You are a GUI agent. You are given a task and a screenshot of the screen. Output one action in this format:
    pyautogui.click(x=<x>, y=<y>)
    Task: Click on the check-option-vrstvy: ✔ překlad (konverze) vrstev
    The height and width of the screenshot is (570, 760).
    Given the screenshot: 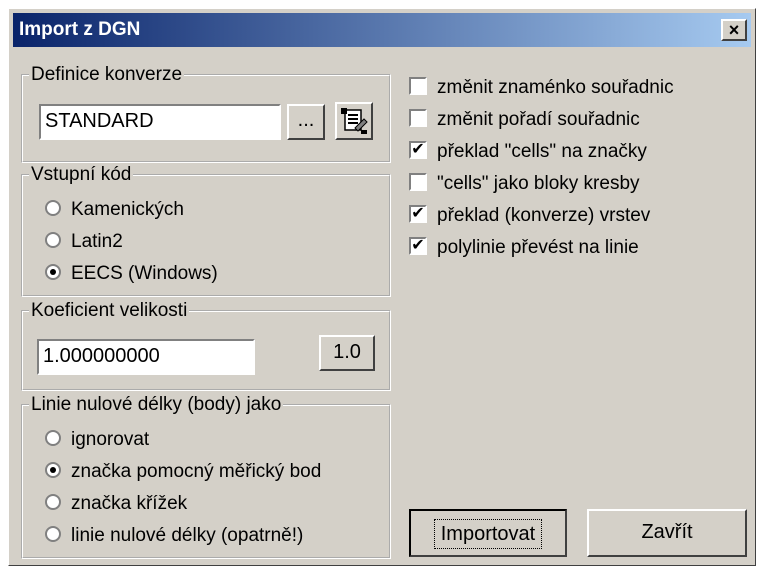 What is the action you would take?
    pyautogui.click(x=529, y=216)
    